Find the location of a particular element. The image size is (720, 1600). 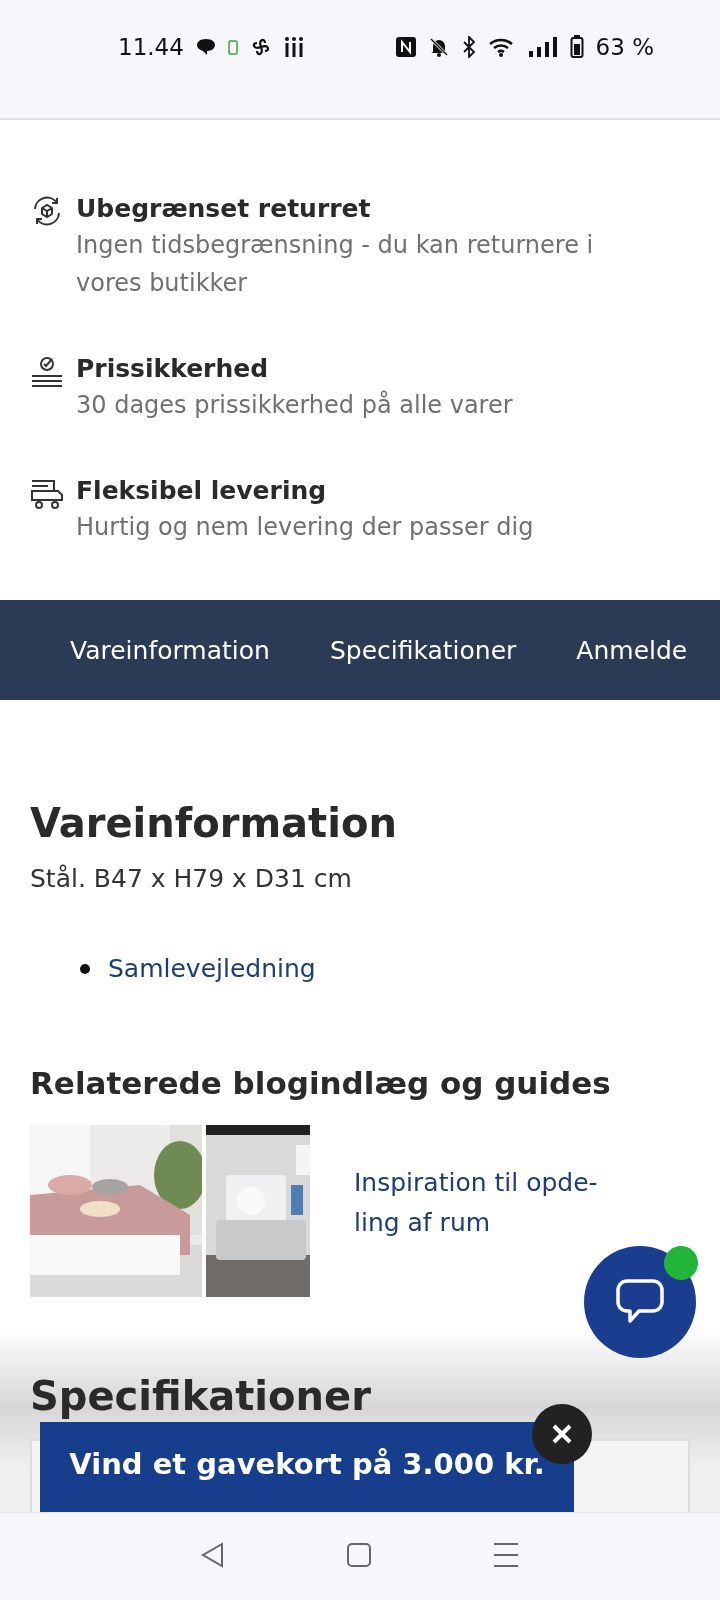

status-time: 11.44 is located at coordinates (151, 47).